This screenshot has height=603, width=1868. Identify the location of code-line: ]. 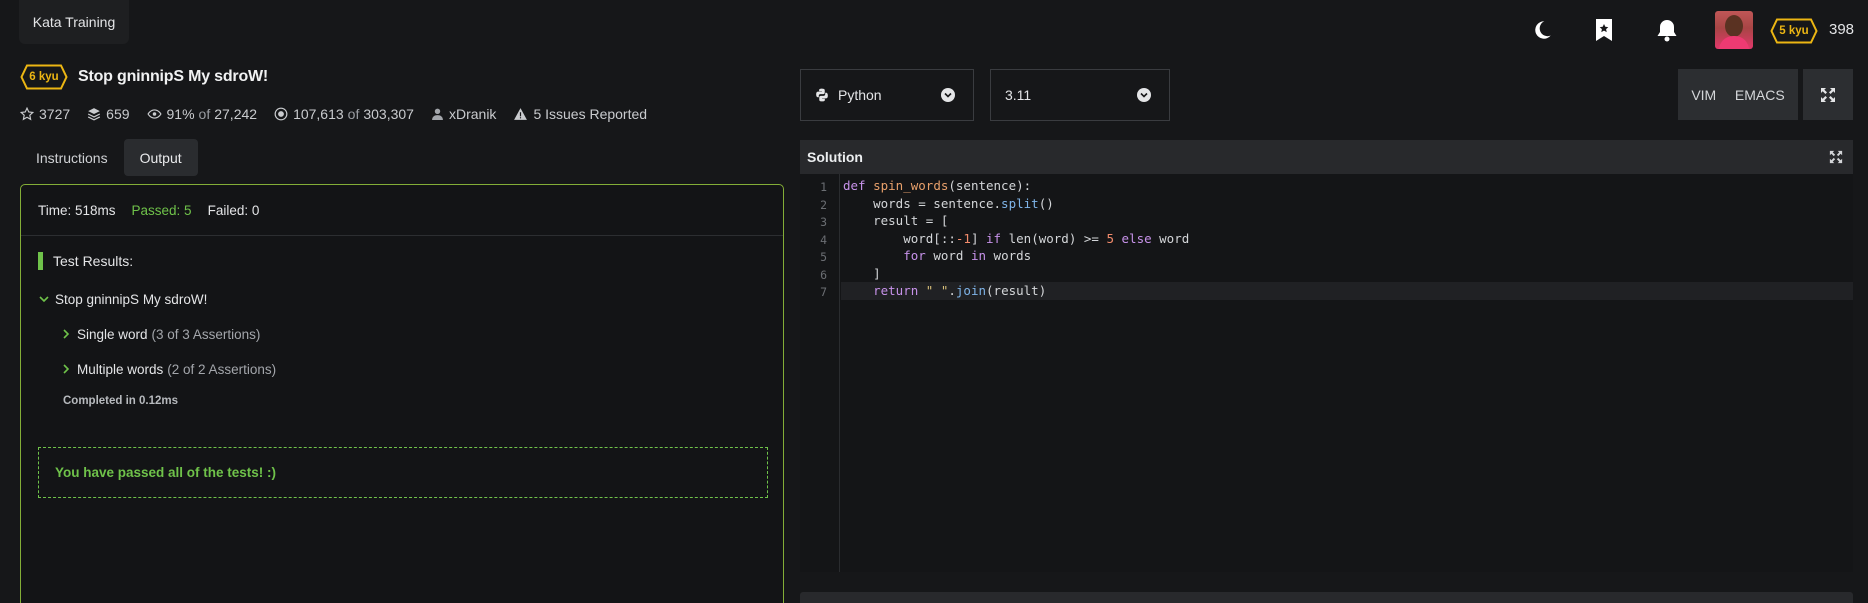
(862, 274).